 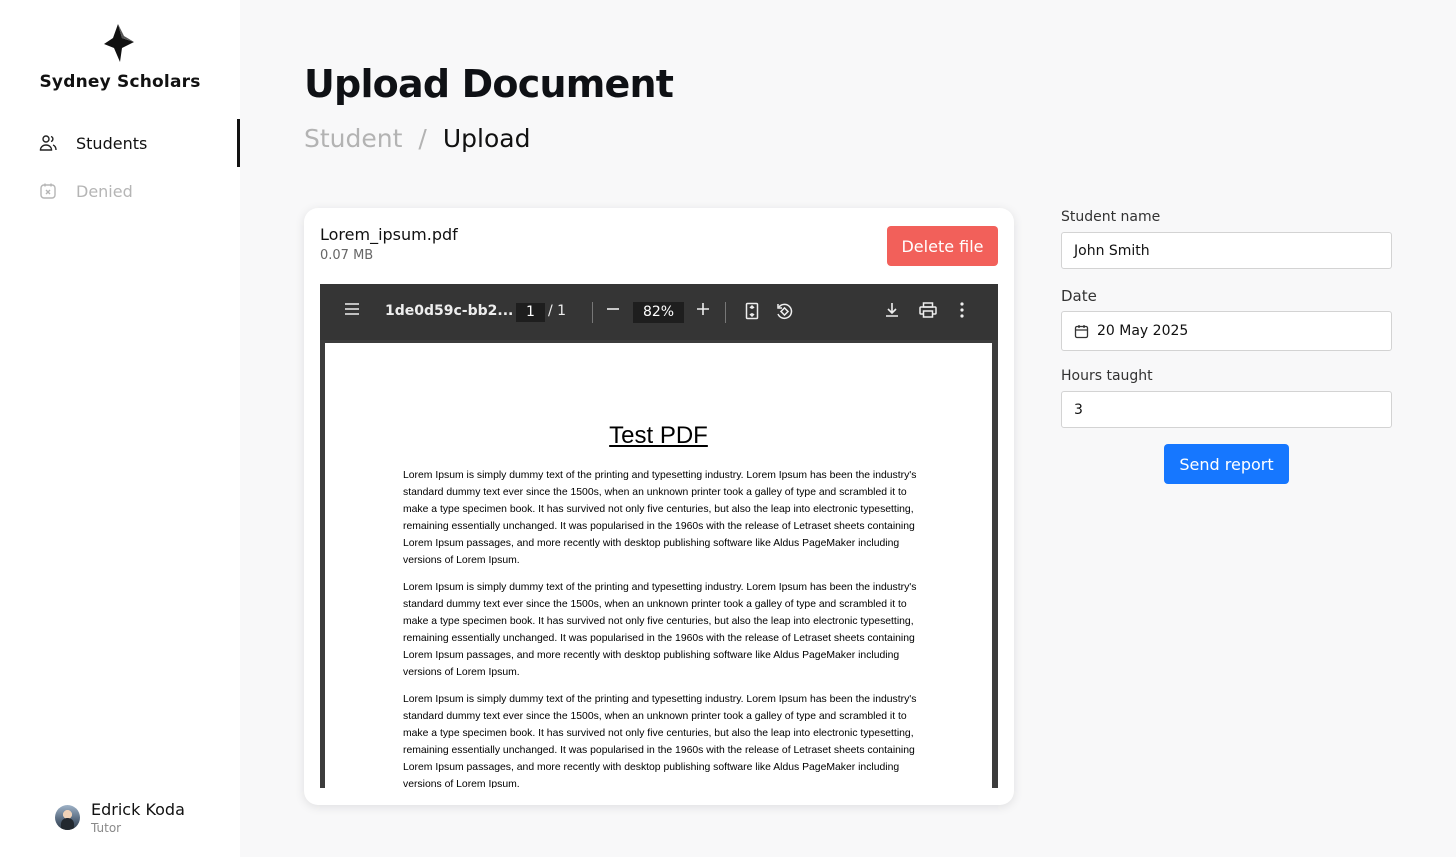 I want to click on user-profile: Edrick Koda Tutor, so click(x=120, y=817).